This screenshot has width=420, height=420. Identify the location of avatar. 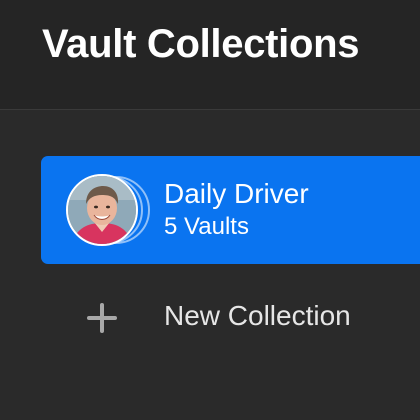
(102, 210).